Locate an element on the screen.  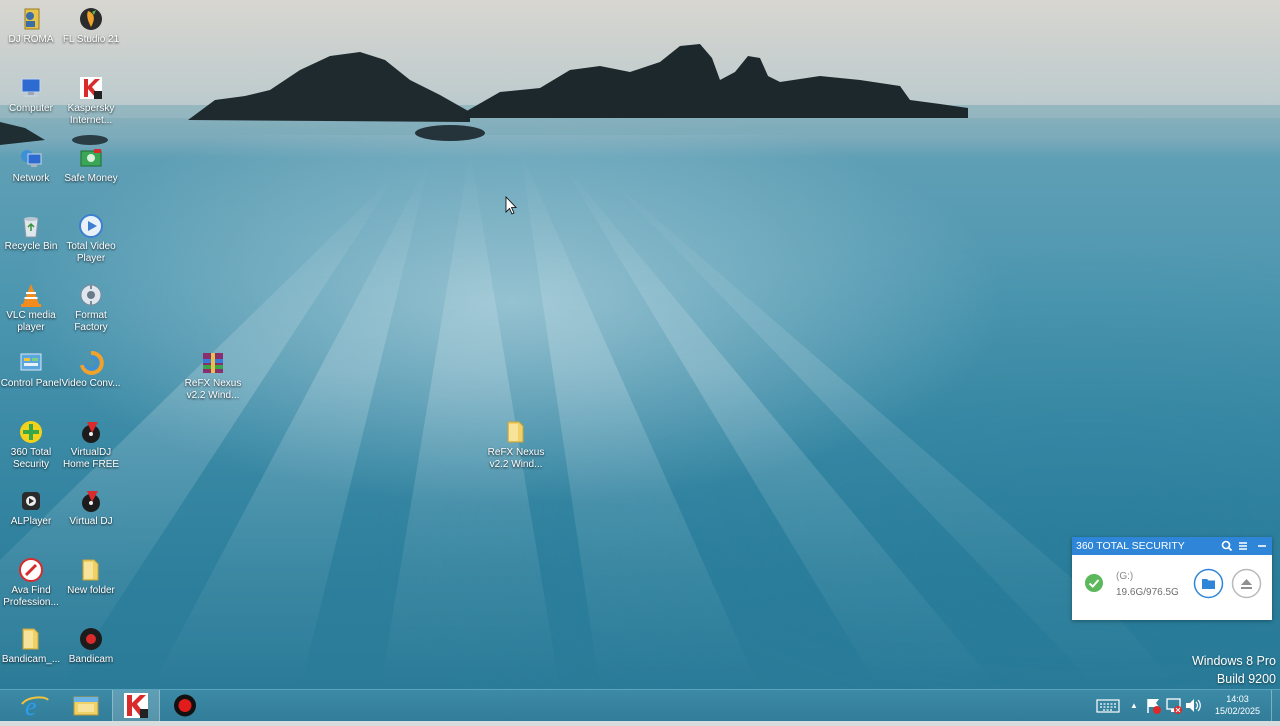
security-widget-header: 360 TOTAL SECURITY is located at coordinates (1172, 546).